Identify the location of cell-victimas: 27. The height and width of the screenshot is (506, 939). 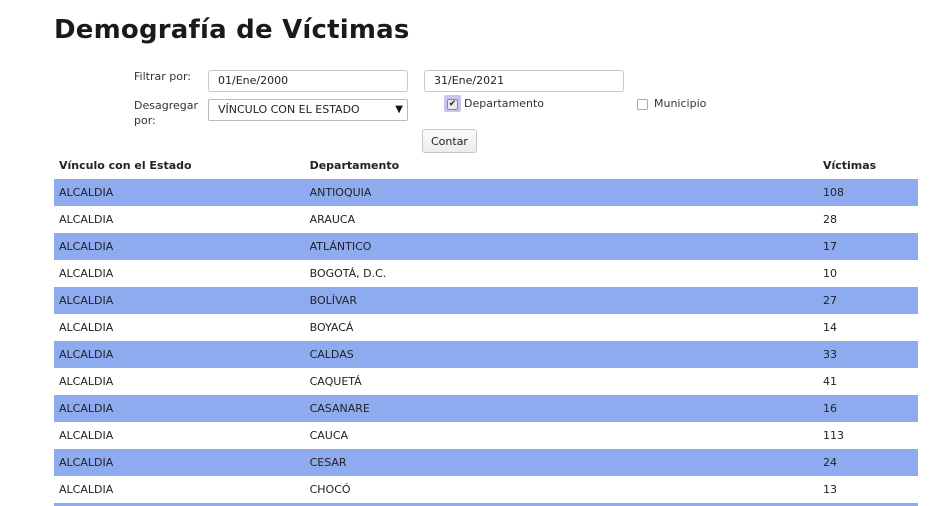
(867, 300).